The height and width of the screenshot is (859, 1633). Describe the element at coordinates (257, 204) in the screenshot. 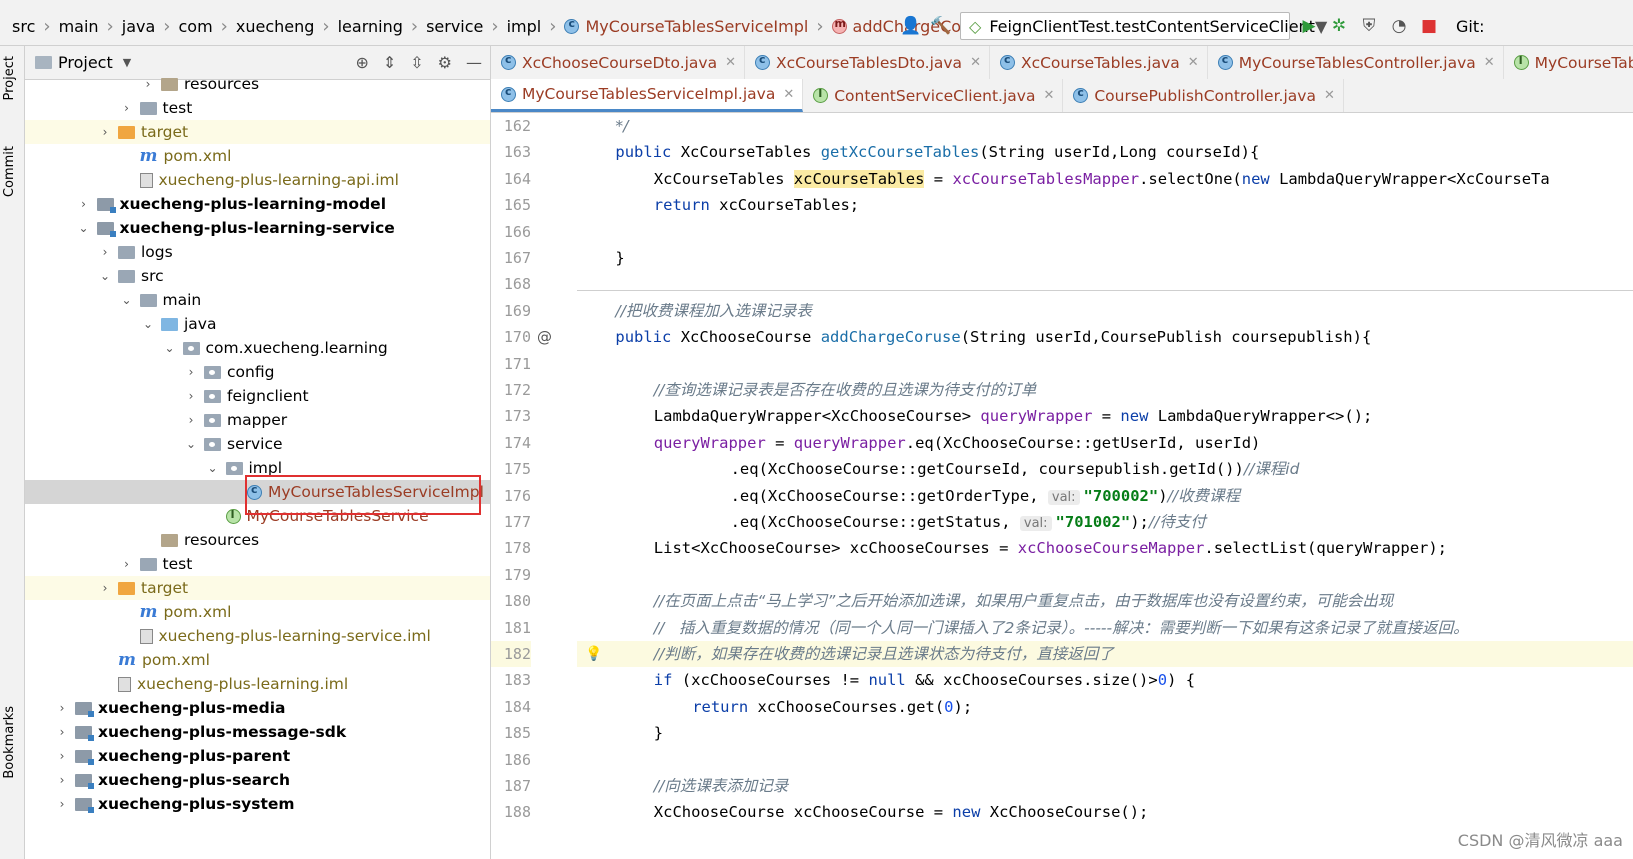

I see `tree-node: › xuecheng-plus-learning-model` at that location.